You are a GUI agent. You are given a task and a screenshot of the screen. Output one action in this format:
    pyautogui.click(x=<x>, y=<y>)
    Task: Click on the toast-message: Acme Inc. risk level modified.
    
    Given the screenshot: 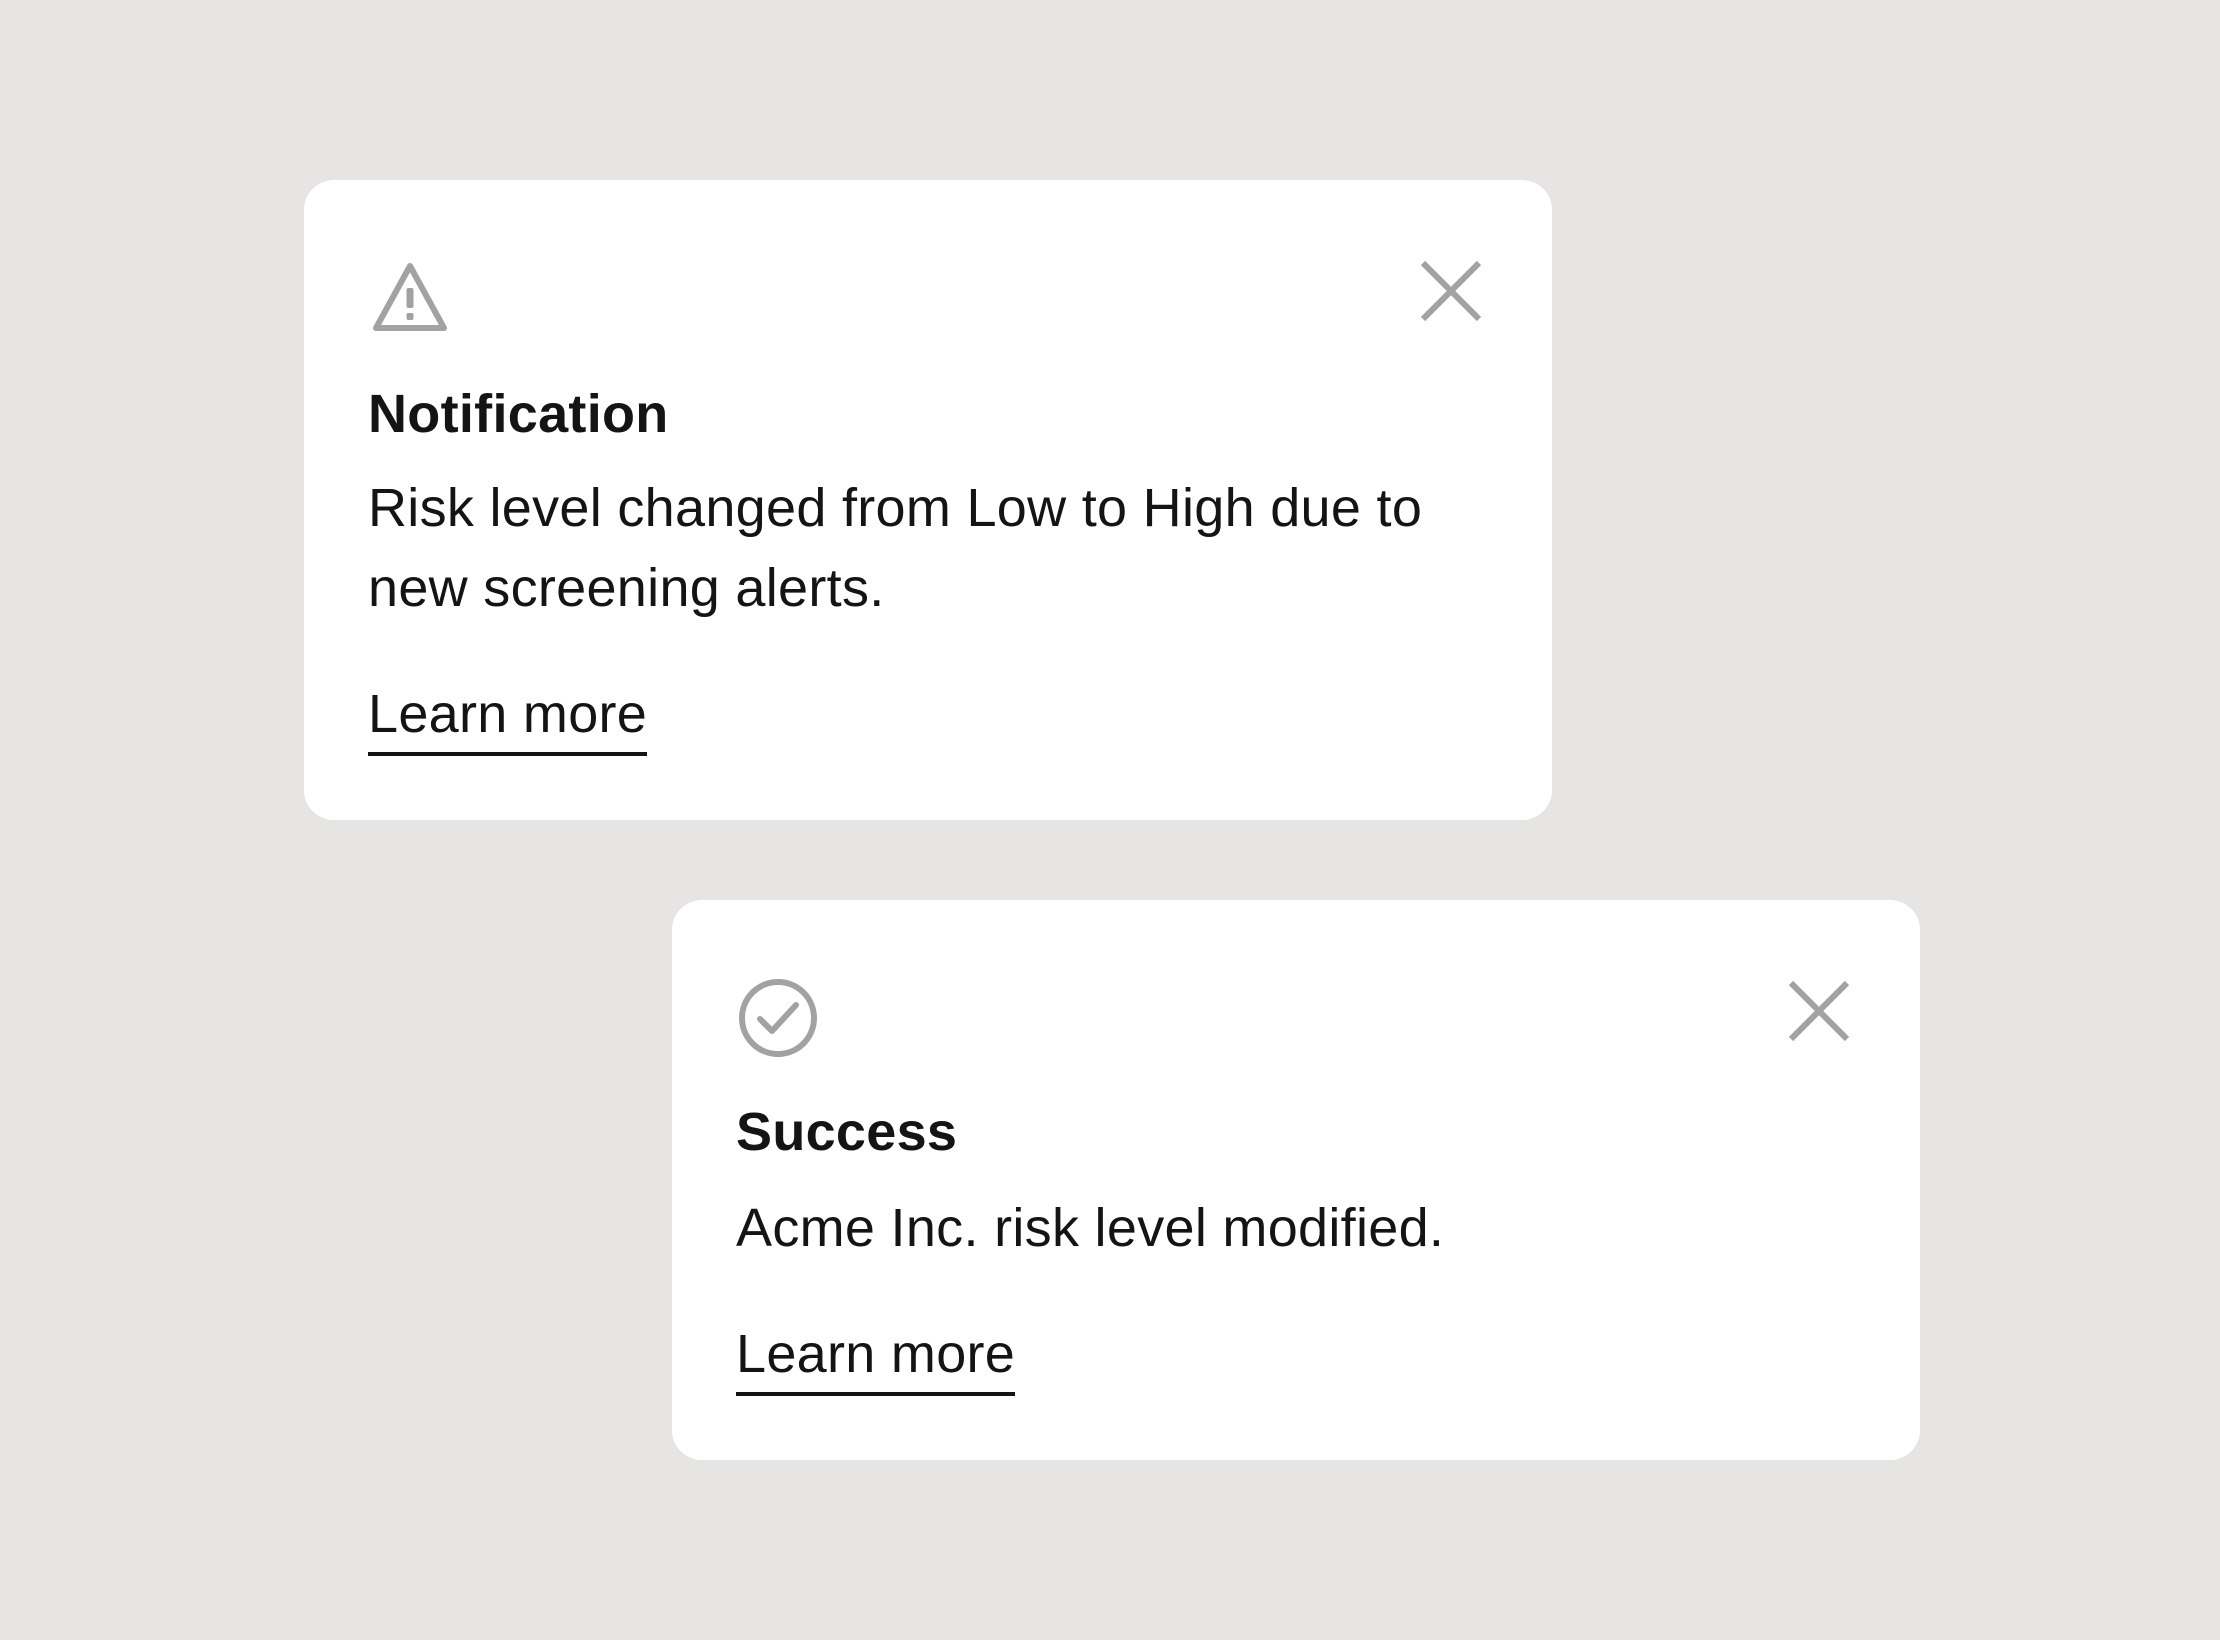 What is the action you would take?
    pyautogui.click(x=1090, y=1228)
    